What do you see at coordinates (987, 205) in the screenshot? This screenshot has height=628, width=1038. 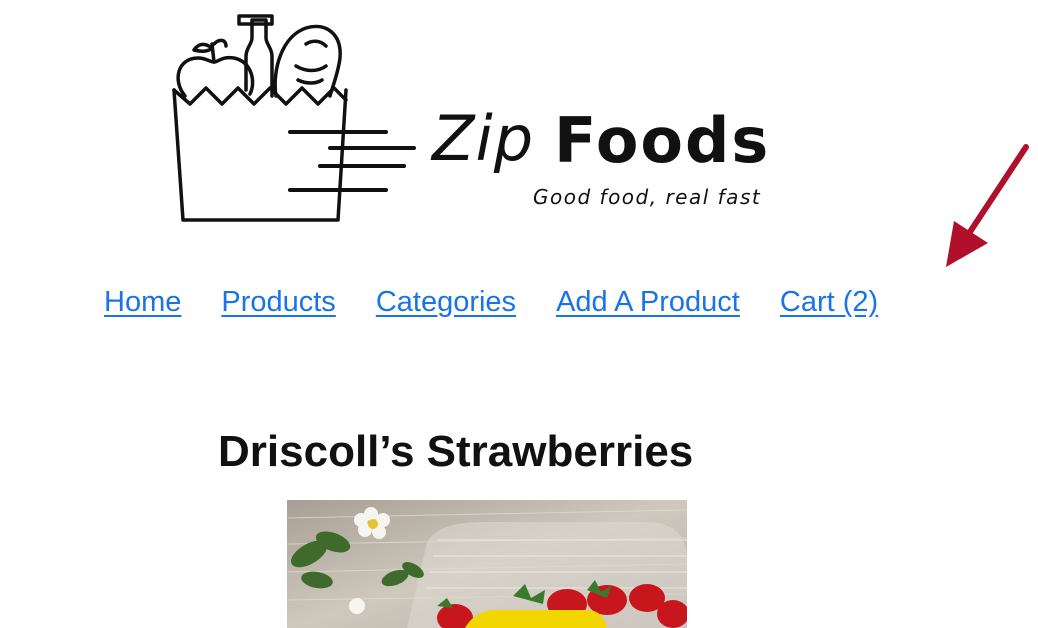 I see `red-arrow-icon` at bounding box center [987, 205].